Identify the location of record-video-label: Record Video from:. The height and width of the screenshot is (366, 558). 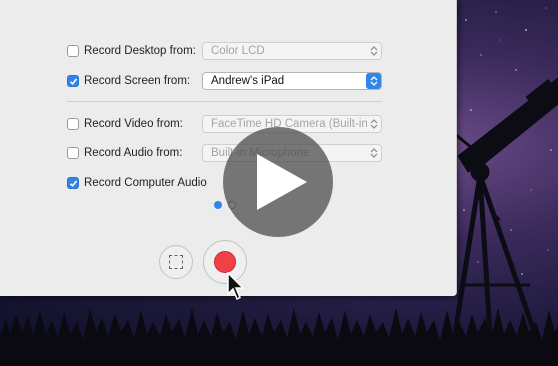
(133, 124).